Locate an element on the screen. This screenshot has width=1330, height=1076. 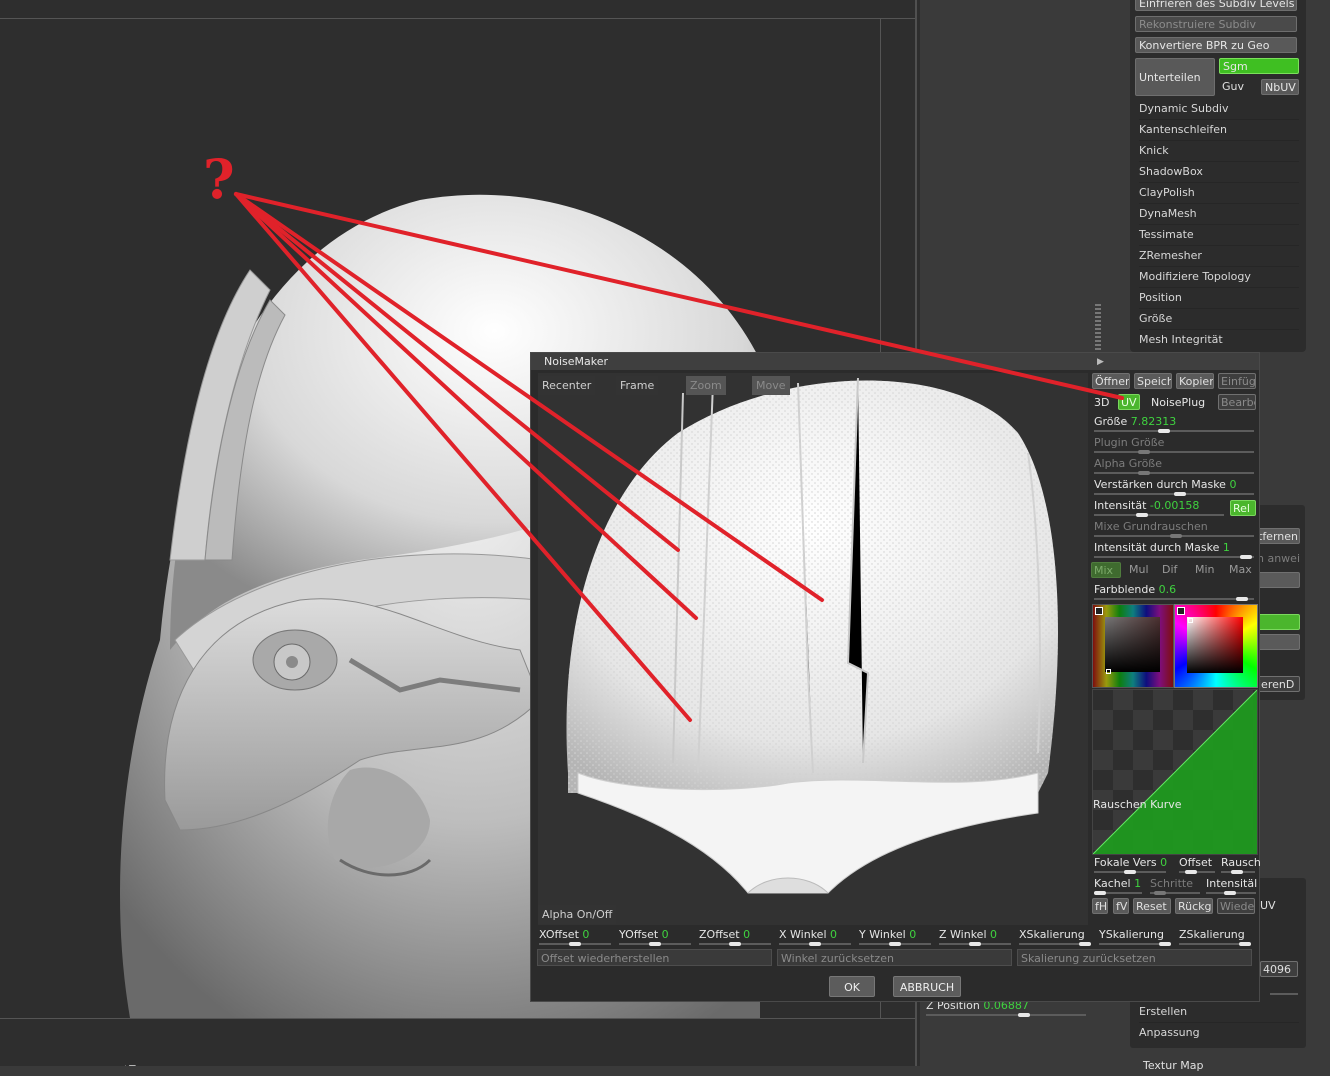
menu-shadowbox: ShadowBox is located at coordinates (1219, 172).